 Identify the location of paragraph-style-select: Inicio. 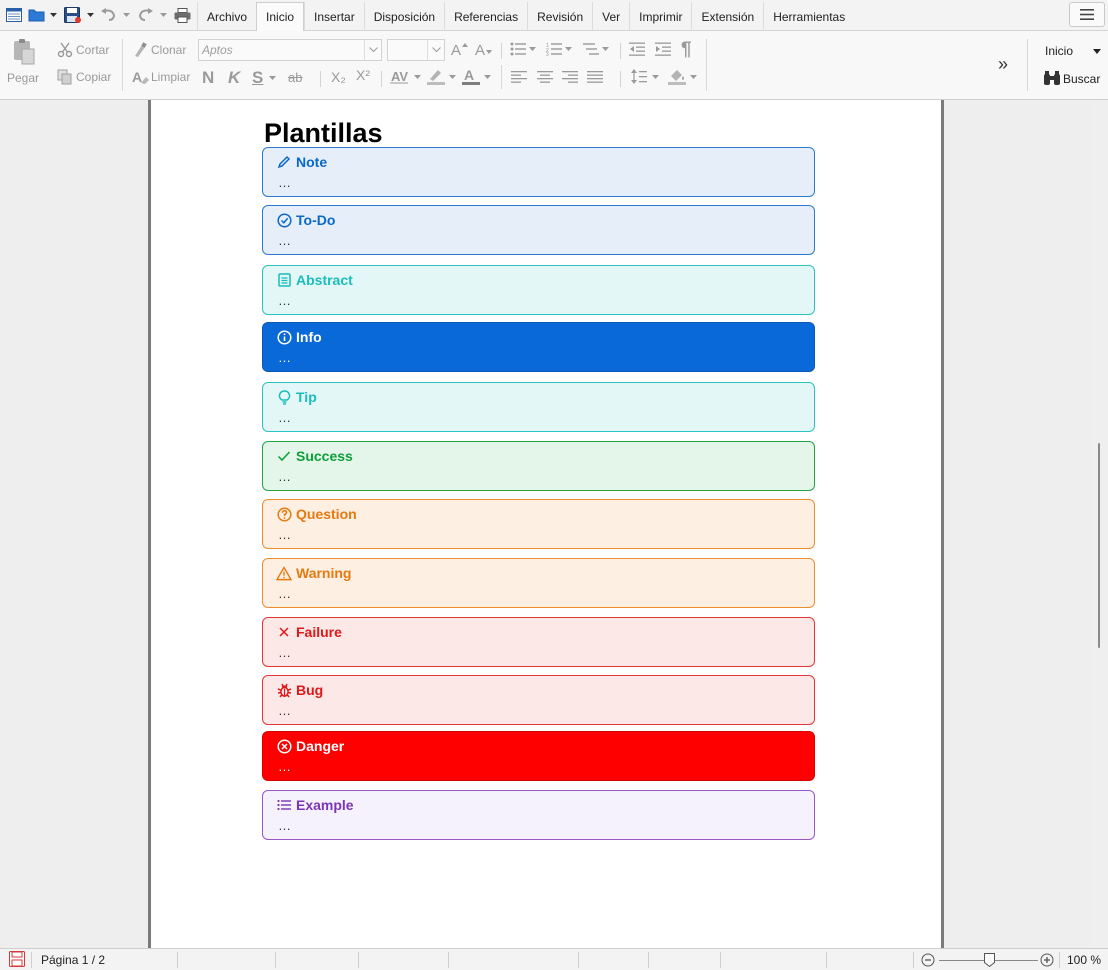
(1073, 51).